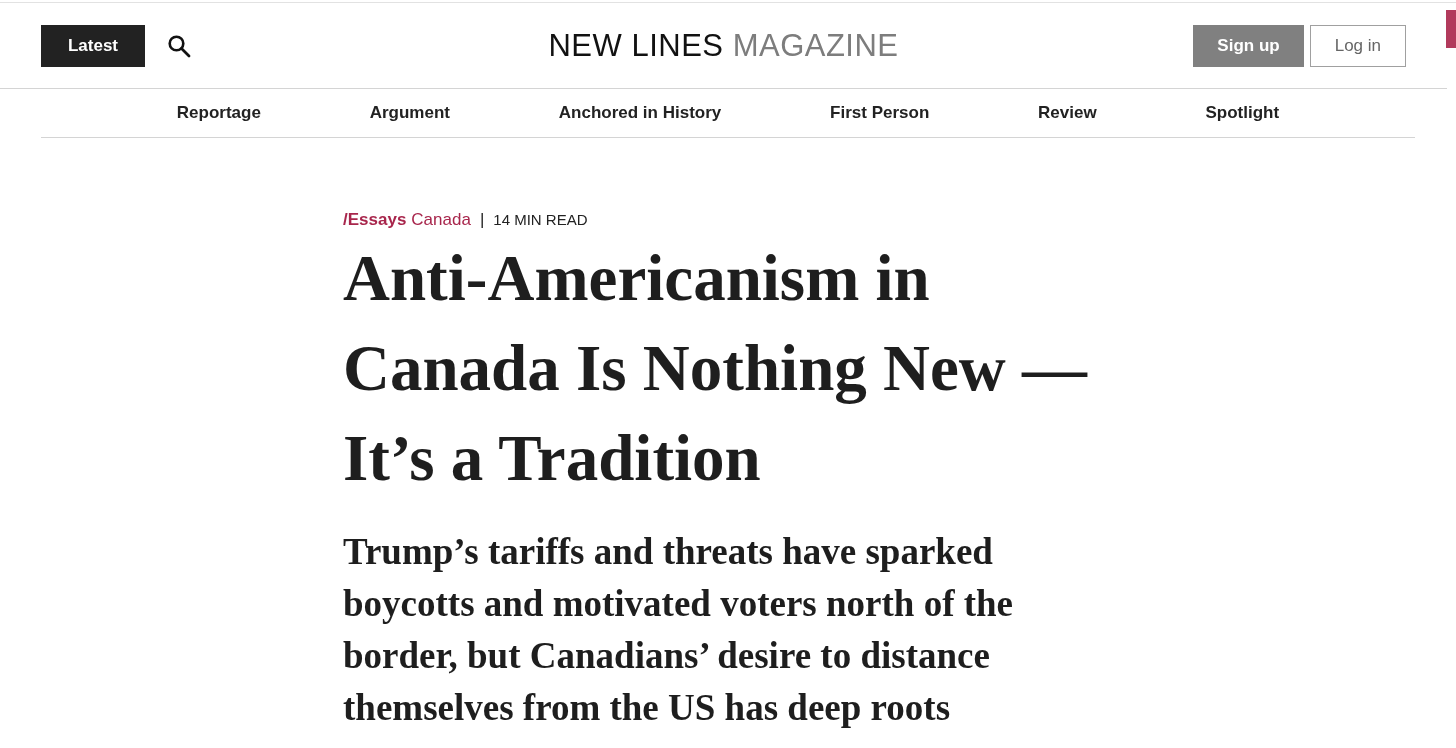 The width and height of the screenshot is (1456, 748). Describe the element at coordinates (1242, 113) in the screenshot. I see `nav-link: Spotlight` at that location.